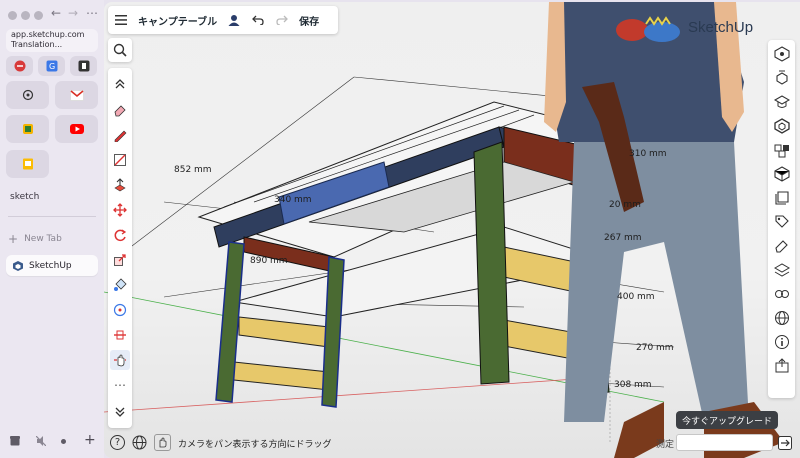 This screenshot has height=458, width=800. I want to click on pinned-tab-docs, so click(27, 164).